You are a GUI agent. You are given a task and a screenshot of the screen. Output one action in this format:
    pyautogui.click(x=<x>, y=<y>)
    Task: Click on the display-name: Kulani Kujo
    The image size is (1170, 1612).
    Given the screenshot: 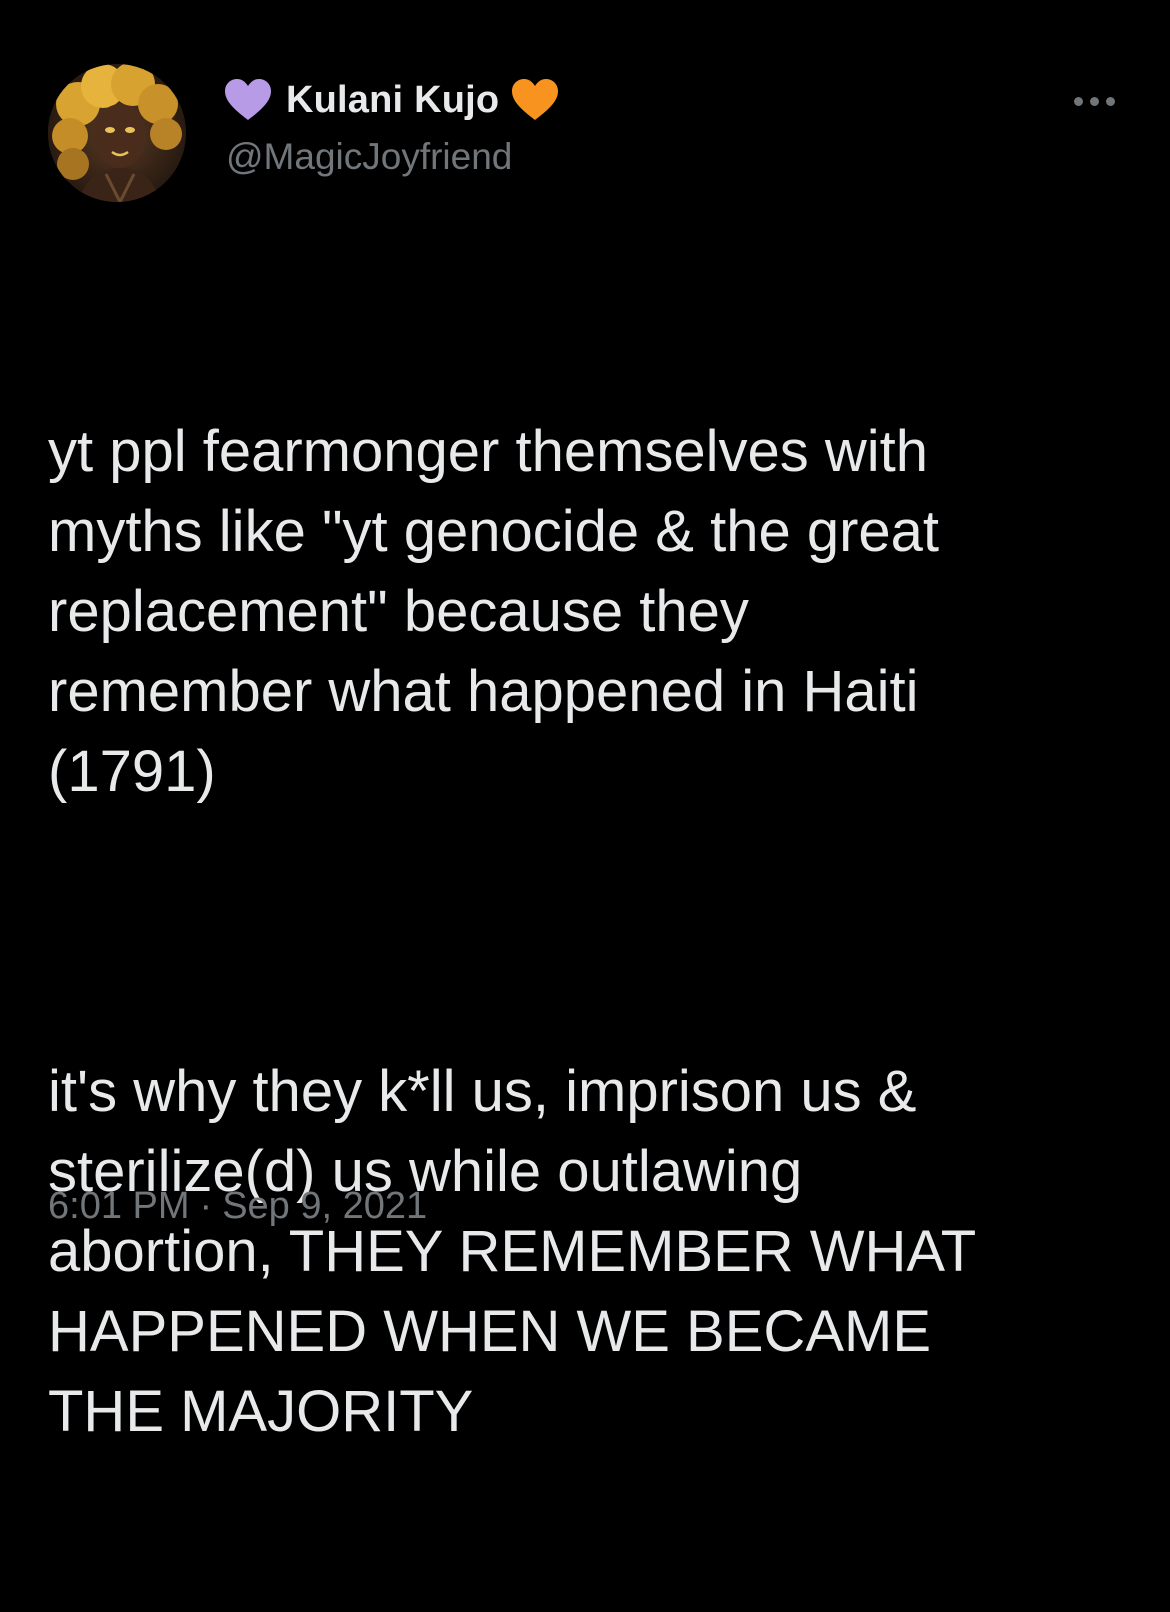 What is the action you would take?
    pyautogui.click(x=392, y=100)
    